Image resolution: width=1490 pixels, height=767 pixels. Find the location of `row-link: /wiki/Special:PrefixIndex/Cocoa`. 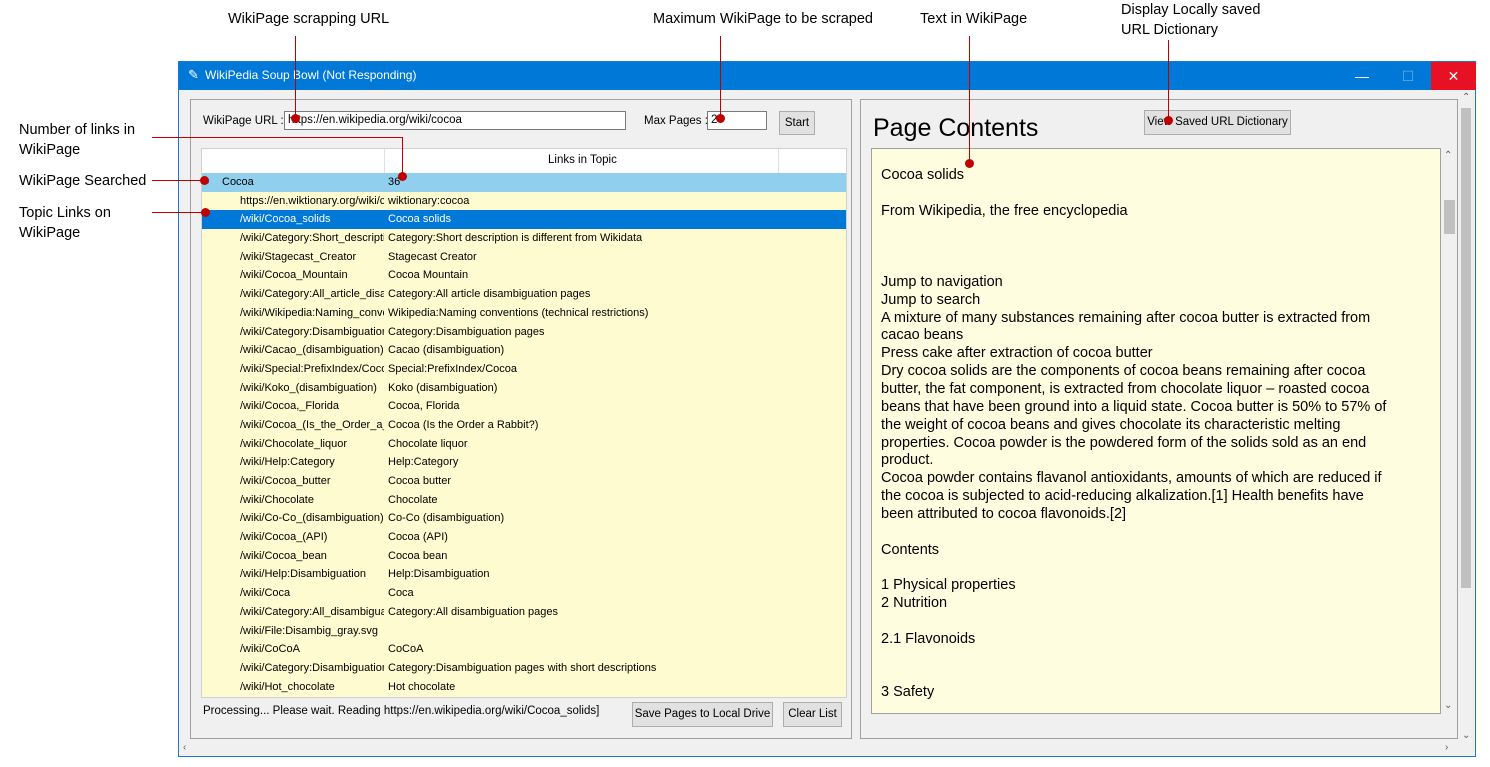

row-link: /wiki/Special:PrefixIndex/Cocoa is located at coordinates (312, 368).